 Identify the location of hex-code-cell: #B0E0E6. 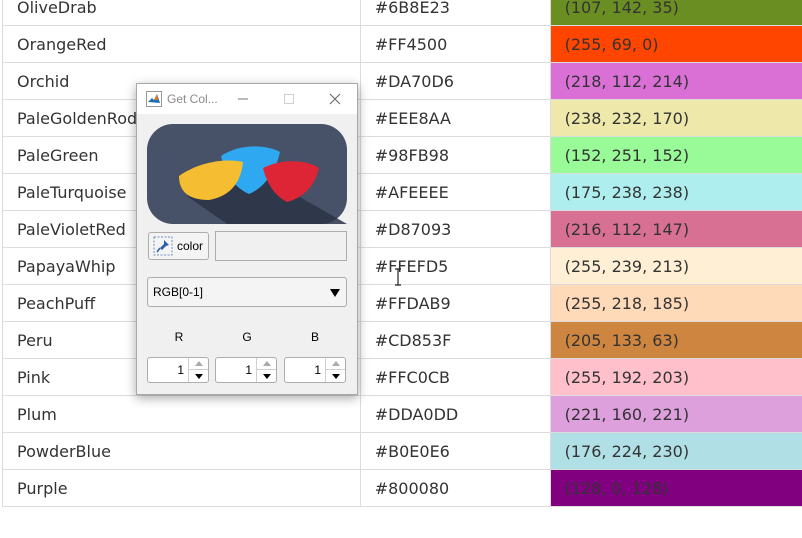
(455, 451).